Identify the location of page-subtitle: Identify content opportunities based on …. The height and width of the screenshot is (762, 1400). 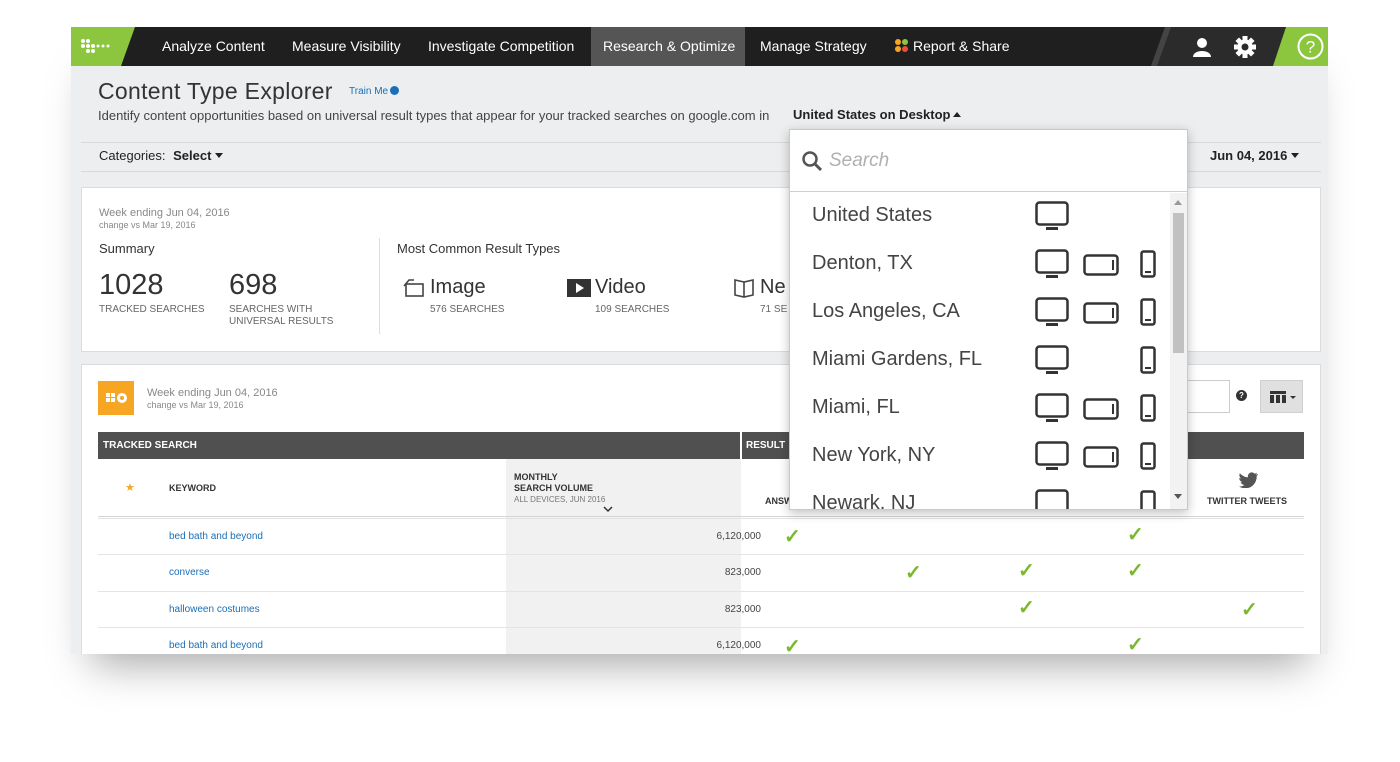
(434, 115).